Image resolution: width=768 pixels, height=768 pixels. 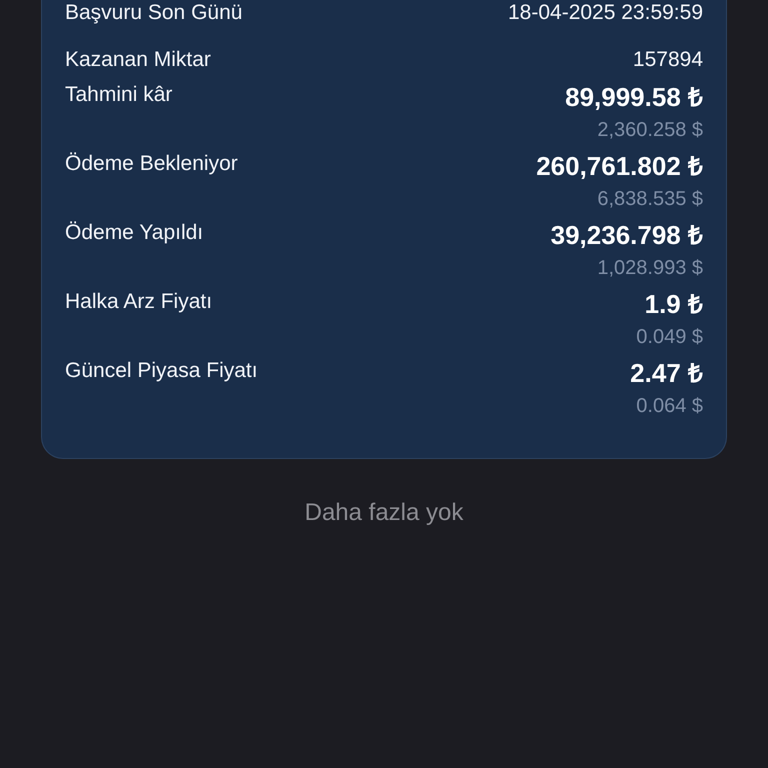 I want to click on field-label: Tahmini kâr, so click(x=118, y=95).